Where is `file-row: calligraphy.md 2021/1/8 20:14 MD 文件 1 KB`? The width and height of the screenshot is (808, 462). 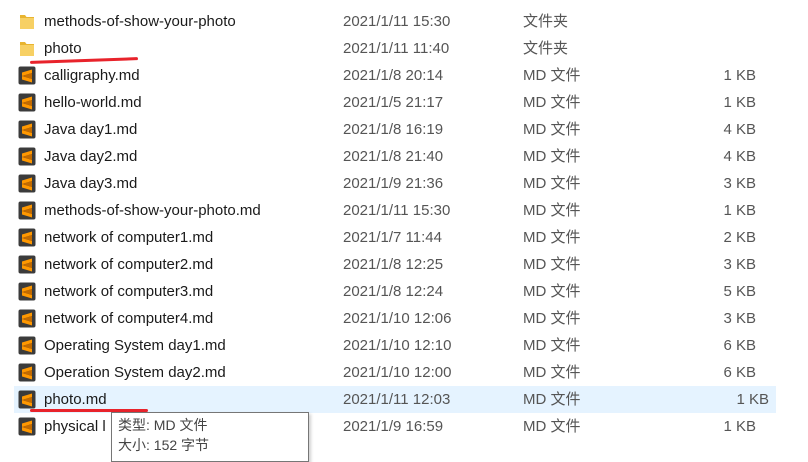
file-row: calligraphy.md 2021/1/8 20:14 MD 文件 1 KB is located at coordinates (404, 75).